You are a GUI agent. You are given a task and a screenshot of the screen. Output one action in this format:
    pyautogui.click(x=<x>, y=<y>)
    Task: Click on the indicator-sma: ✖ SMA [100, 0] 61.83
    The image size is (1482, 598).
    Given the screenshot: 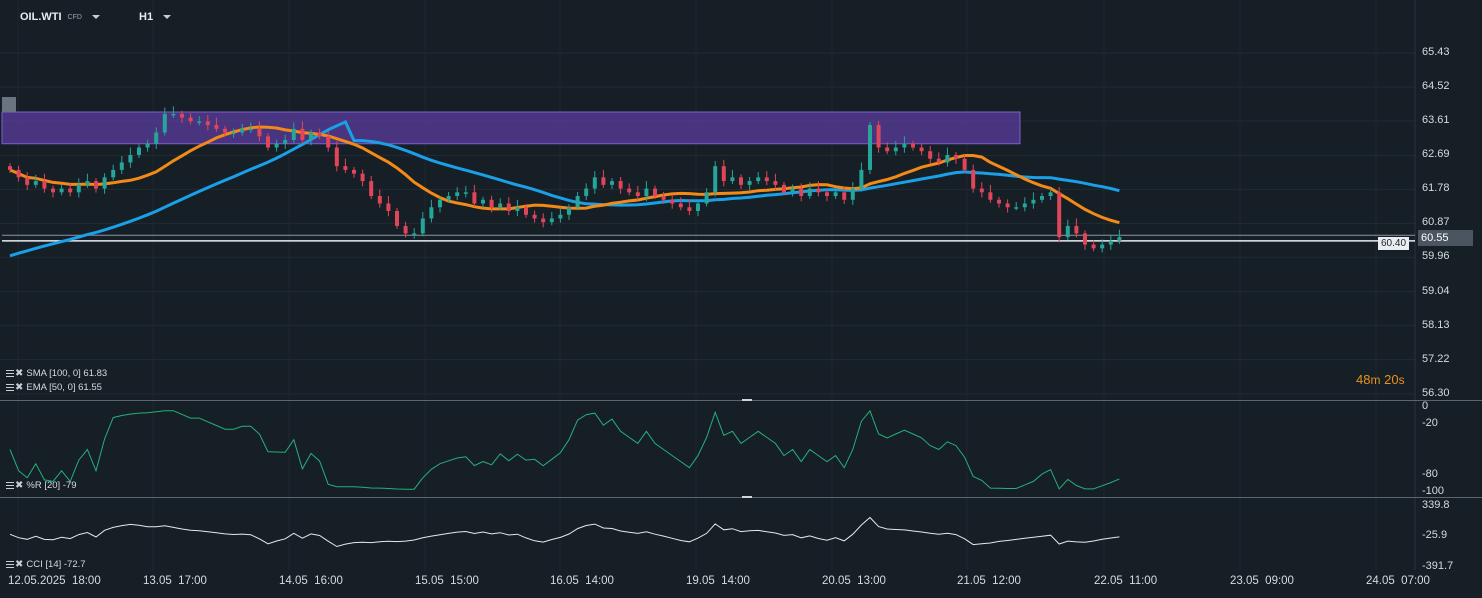 What is the action you would take?
    pyautogui.click(x=56, y=373)
    